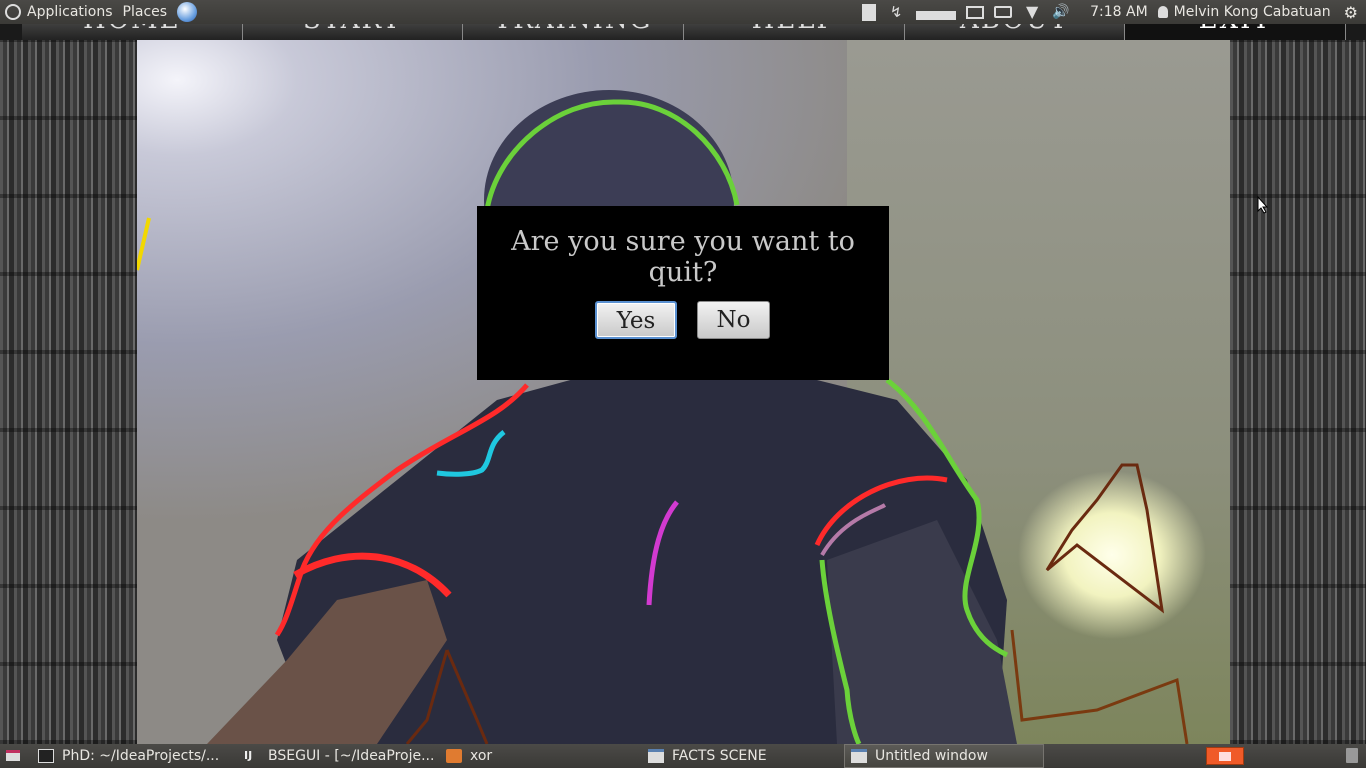 The width and height of the screenshot is (1366, 768). I want to click on task-untitled-window: Untitled window, so click(944, 756).